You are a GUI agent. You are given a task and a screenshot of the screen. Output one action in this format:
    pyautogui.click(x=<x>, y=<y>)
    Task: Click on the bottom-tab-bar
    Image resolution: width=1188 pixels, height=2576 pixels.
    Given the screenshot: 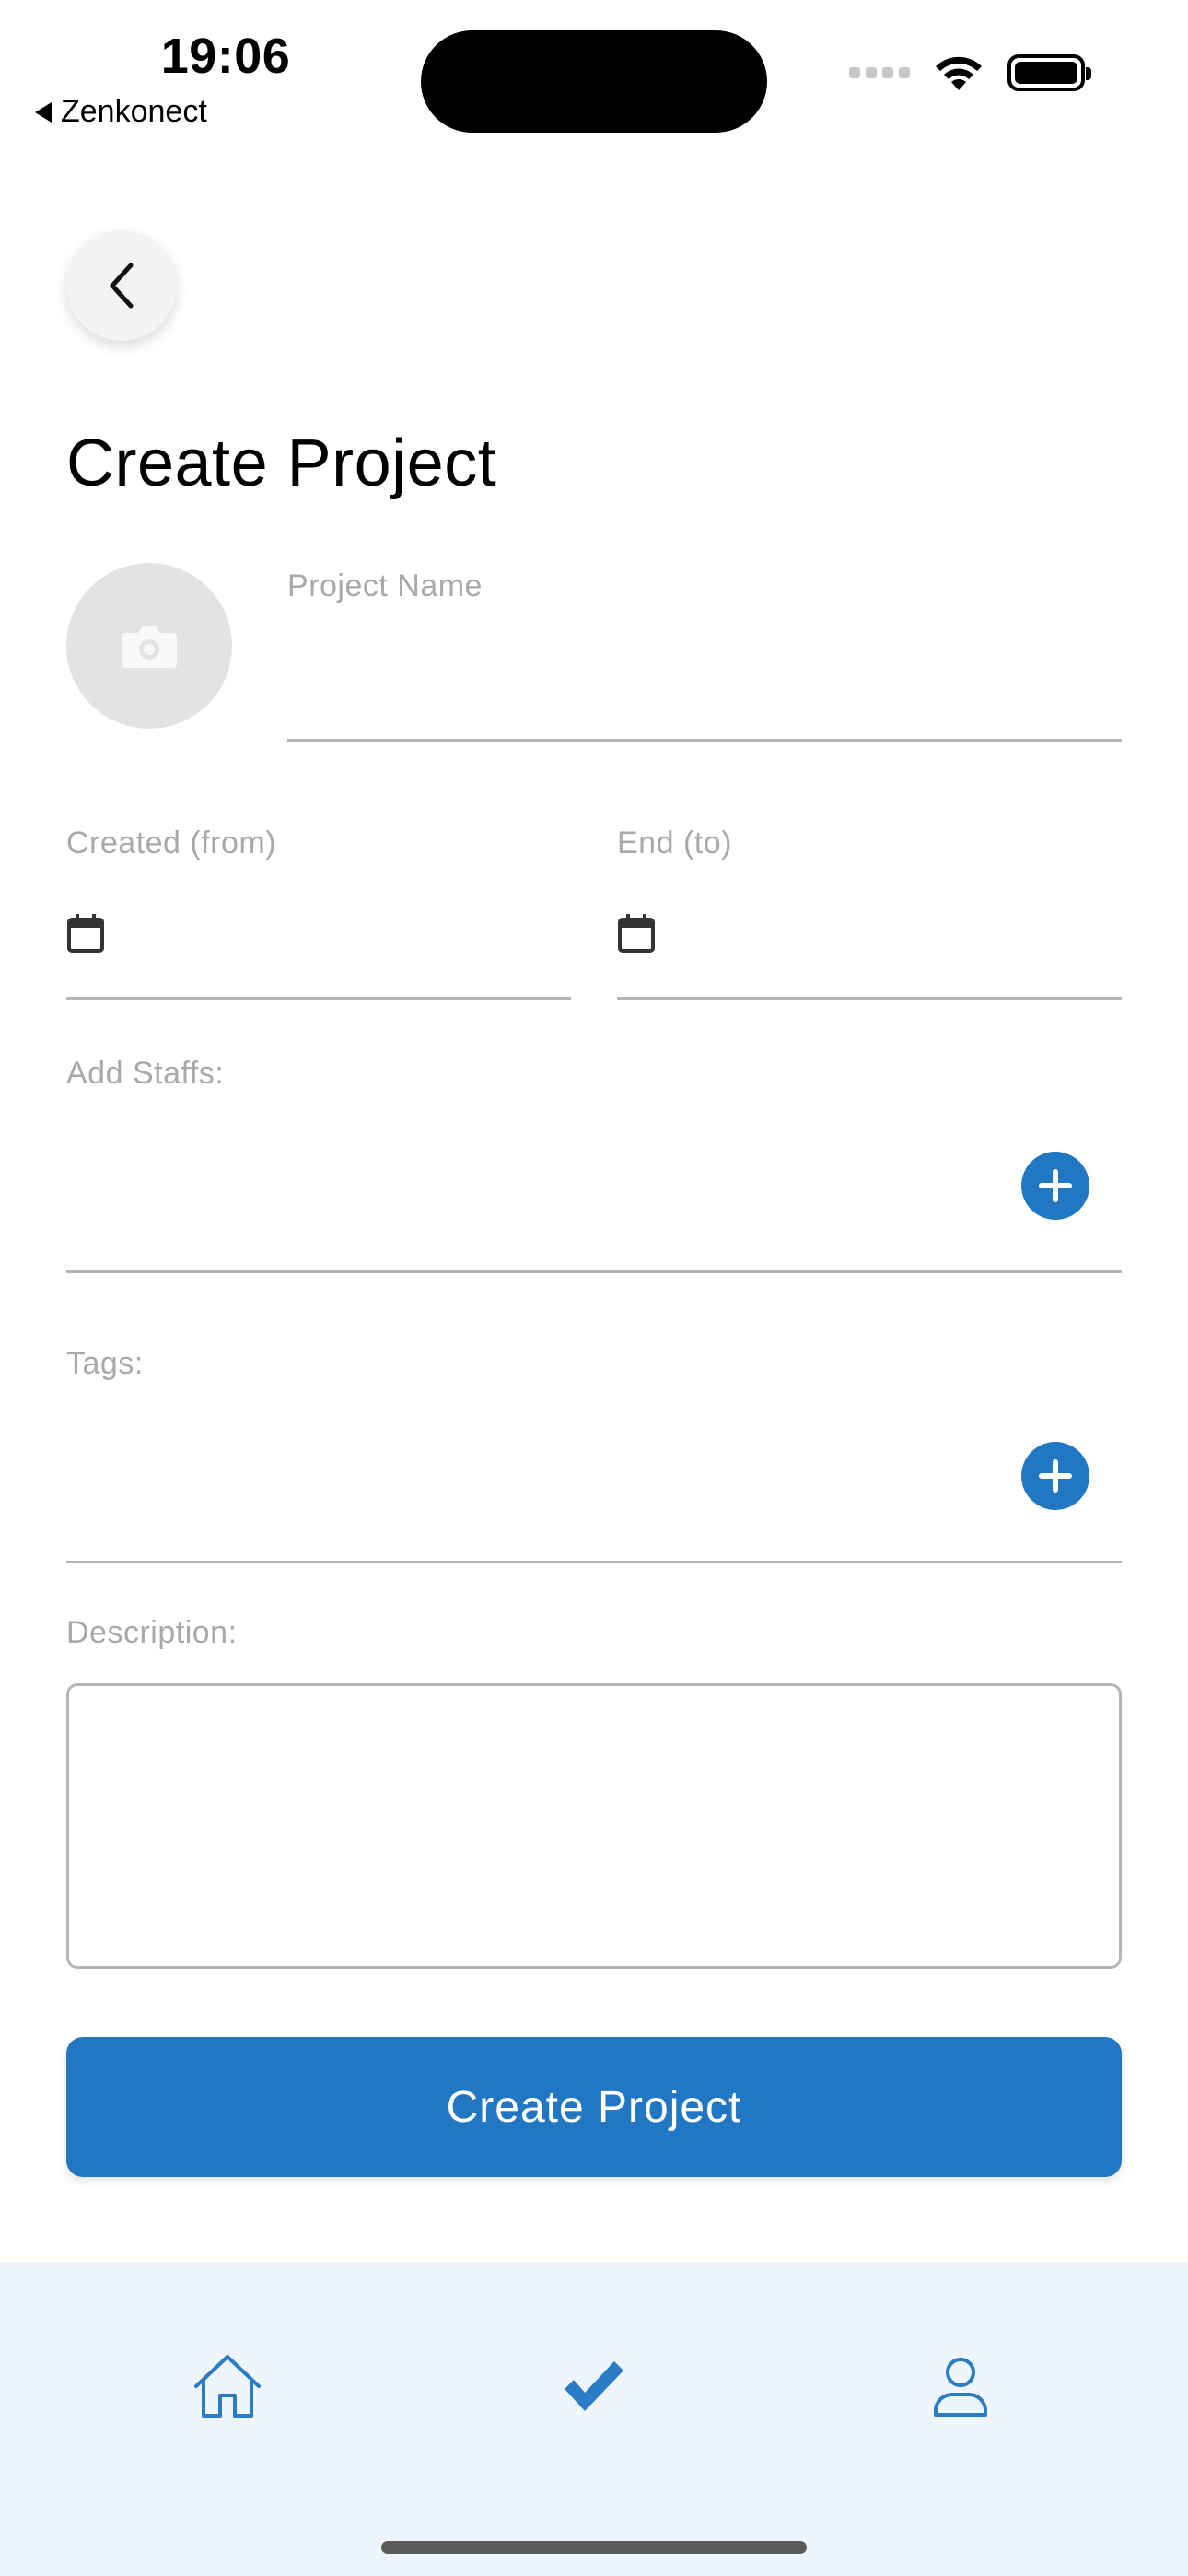 What is the action you would take?
    pyautogui.click(x=594, y=2419)
    